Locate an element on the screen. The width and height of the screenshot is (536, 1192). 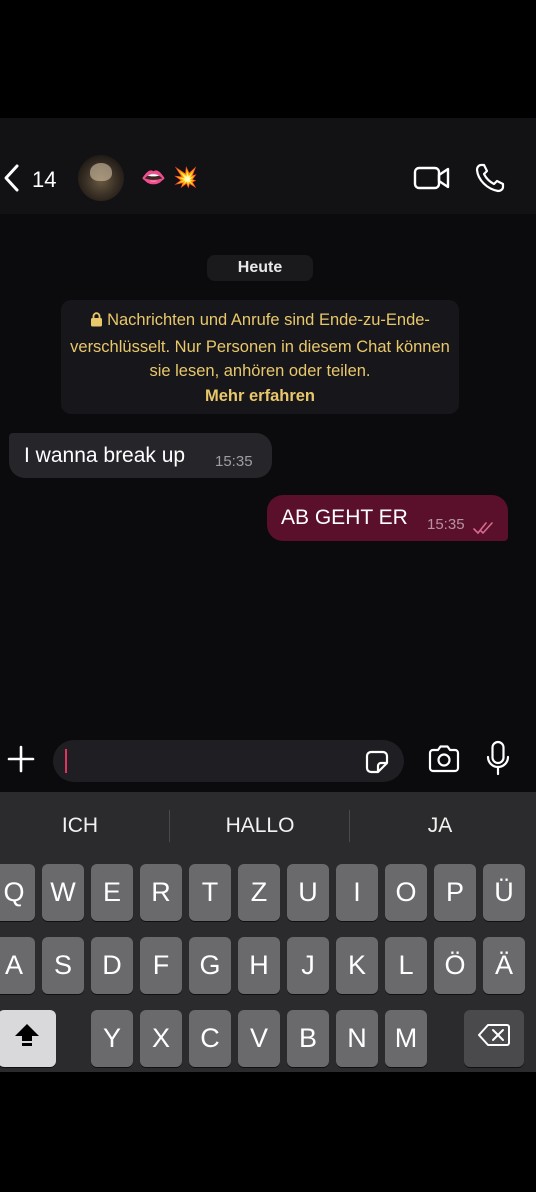
incoming-message: I wanna break up 15:35 is located at coordinates (140, 455).